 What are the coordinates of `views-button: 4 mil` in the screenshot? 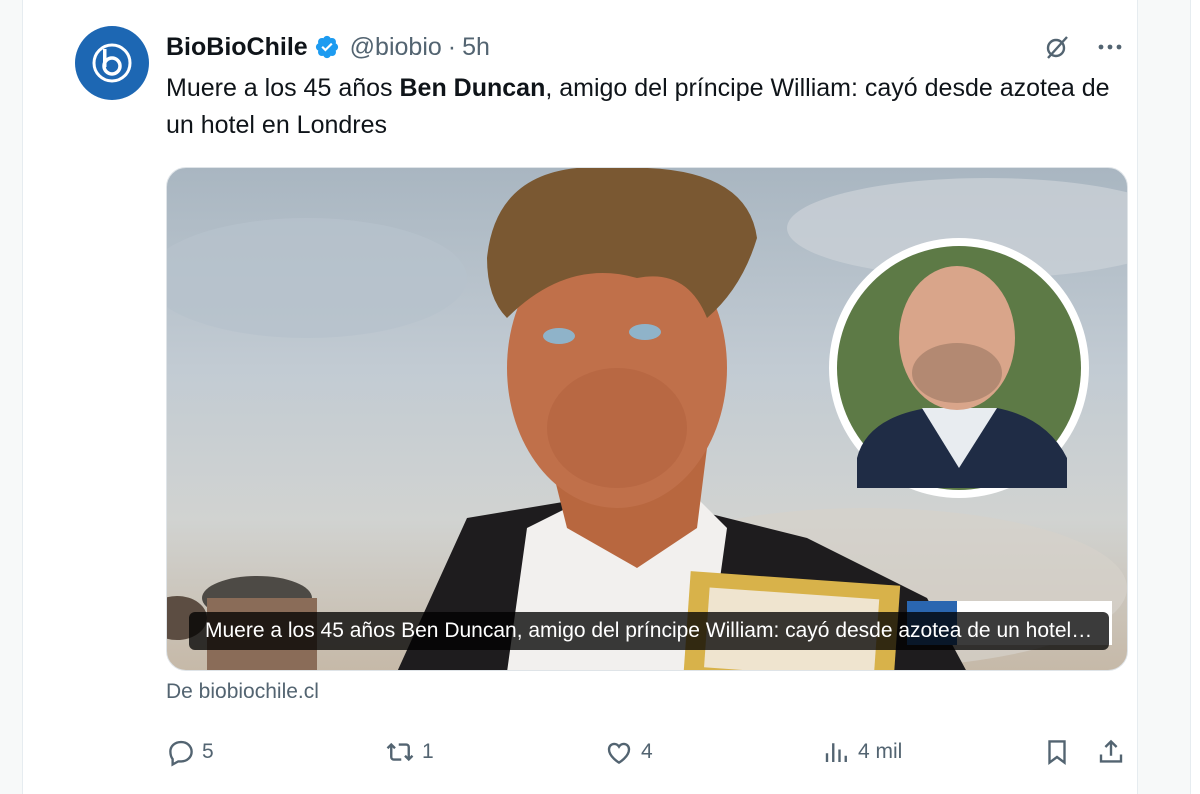 It's located at (862, 752).